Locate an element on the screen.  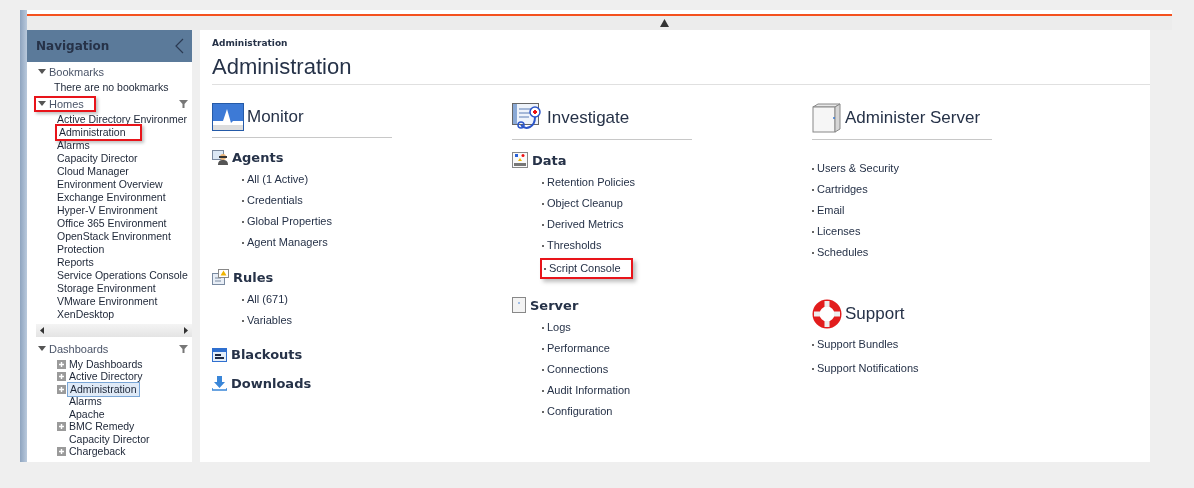
menu-link: Audit Information is located at coordinates (586, 390).